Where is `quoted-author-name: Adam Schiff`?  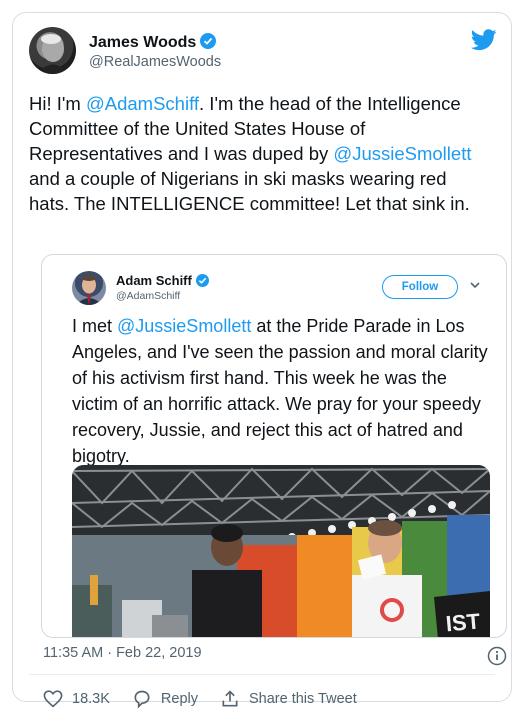
quoted-author-name: Adam Schiff is located at coordinates (162, 280).